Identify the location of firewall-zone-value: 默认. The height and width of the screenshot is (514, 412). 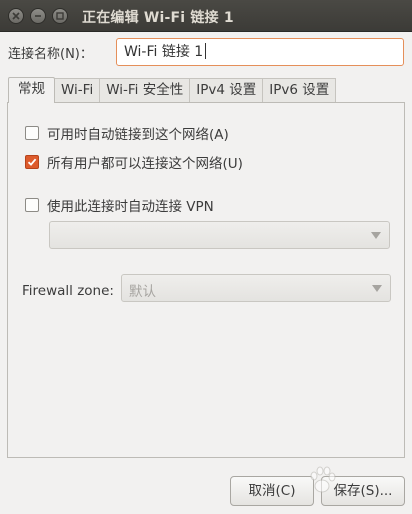
(142, 292).